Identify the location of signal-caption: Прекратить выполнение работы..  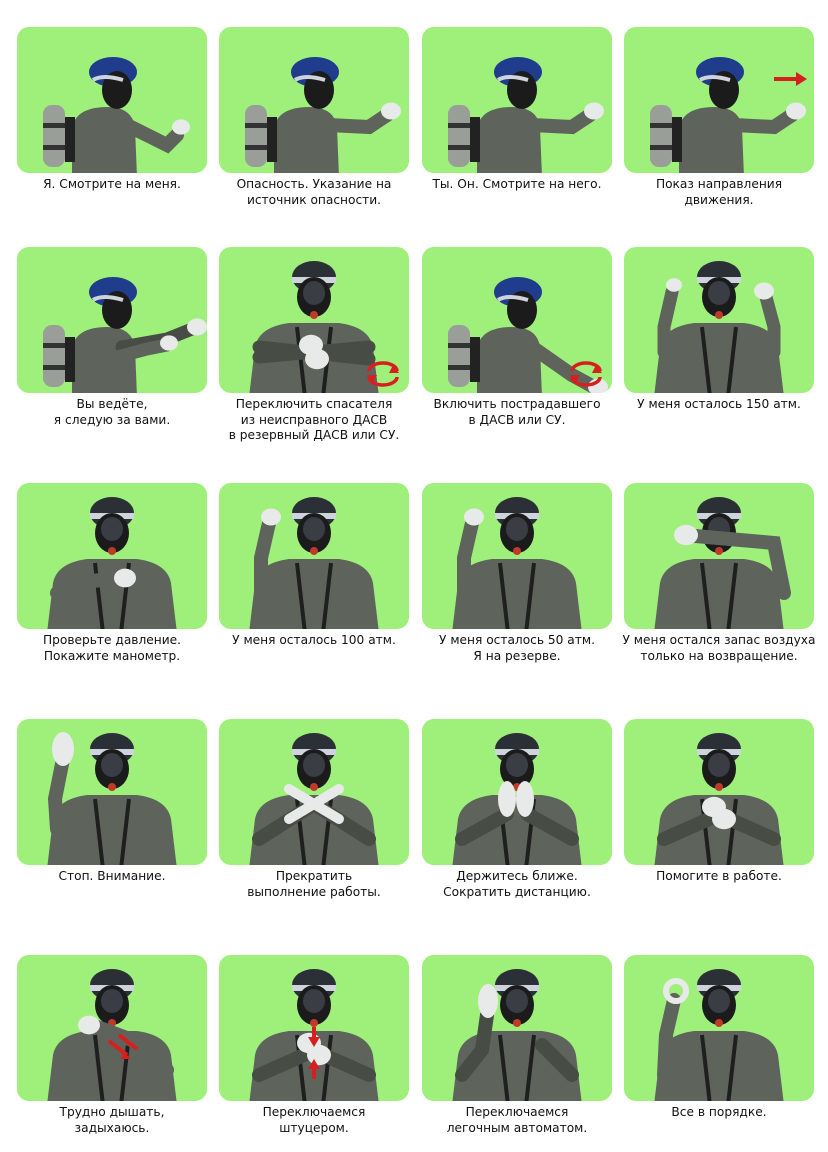
(314, 884).